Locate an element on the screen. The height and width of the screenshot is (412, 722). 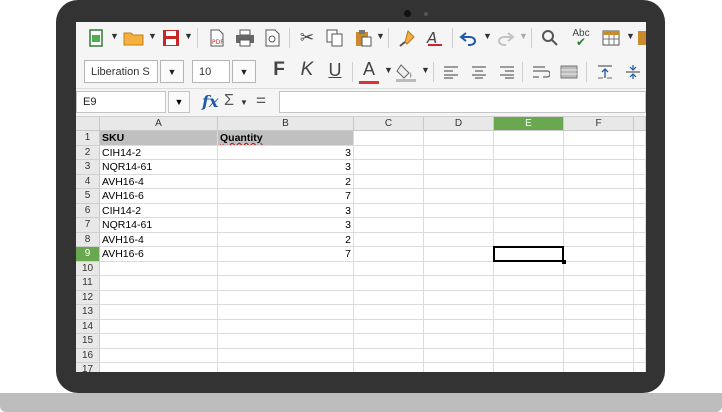
cell-f1 is located at coordinates (599, 138).